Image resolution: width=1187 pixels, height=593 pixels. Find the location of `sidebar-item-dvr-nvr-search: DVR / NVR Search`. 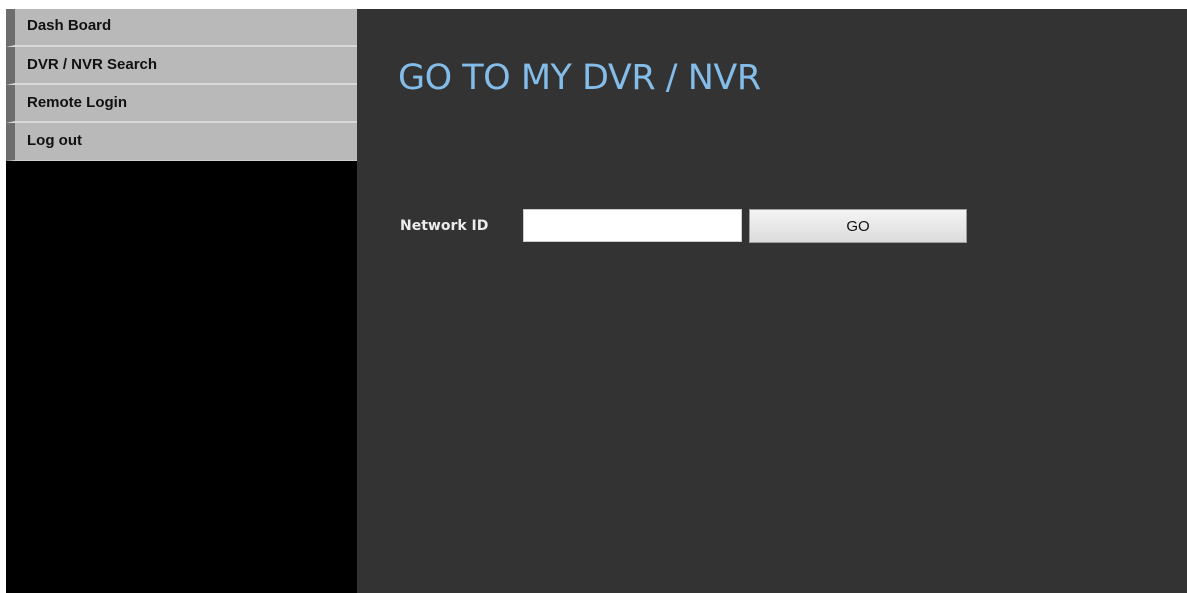

sidebar-item-dvr-nvr-search: DVR / NVR Search is located at coordinates (181, 66).